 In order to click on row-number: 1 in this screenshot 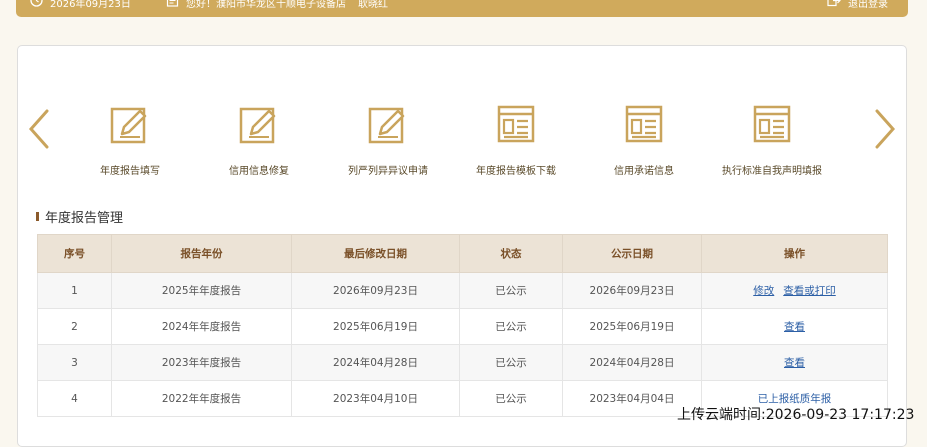, I will do `click(74, 290)`.